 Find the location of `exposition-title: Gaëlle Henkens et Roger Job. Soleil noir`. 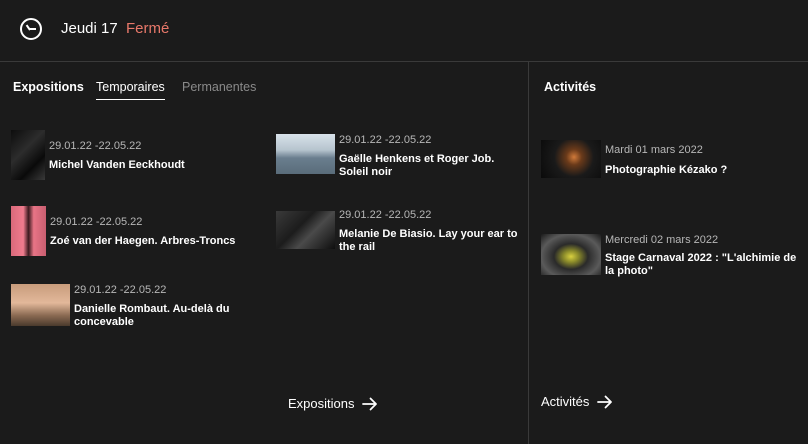

exposition-title: Gaëlle Henkens et Roger Job. Soleil noir is located at coordinates (417, 165).